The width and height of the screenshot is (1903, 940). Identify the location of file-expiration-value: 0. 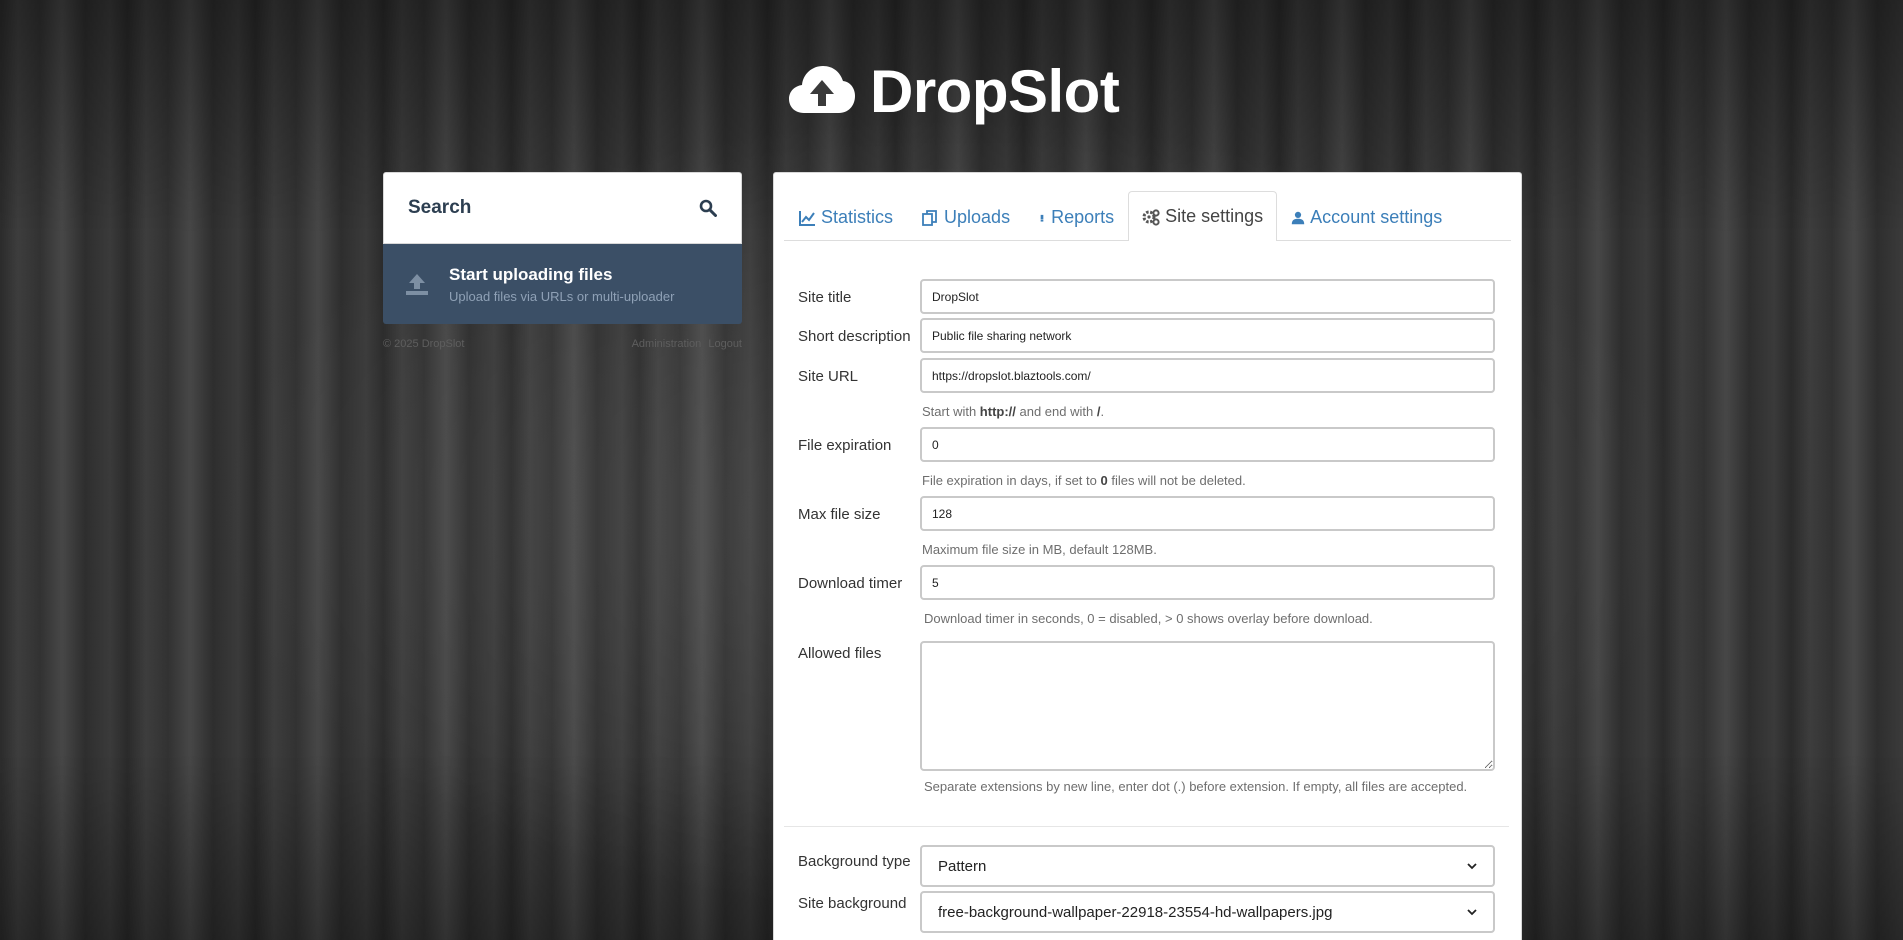
(935, 444).